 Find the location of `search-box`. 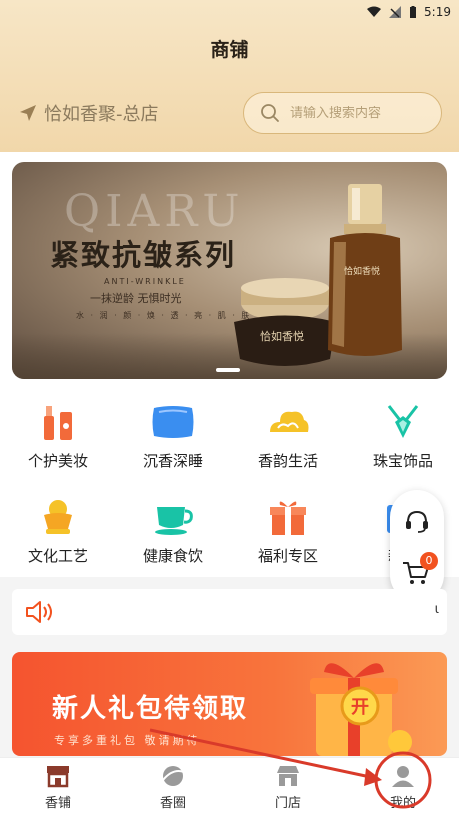

search-box is located at coordinates (342, 113).